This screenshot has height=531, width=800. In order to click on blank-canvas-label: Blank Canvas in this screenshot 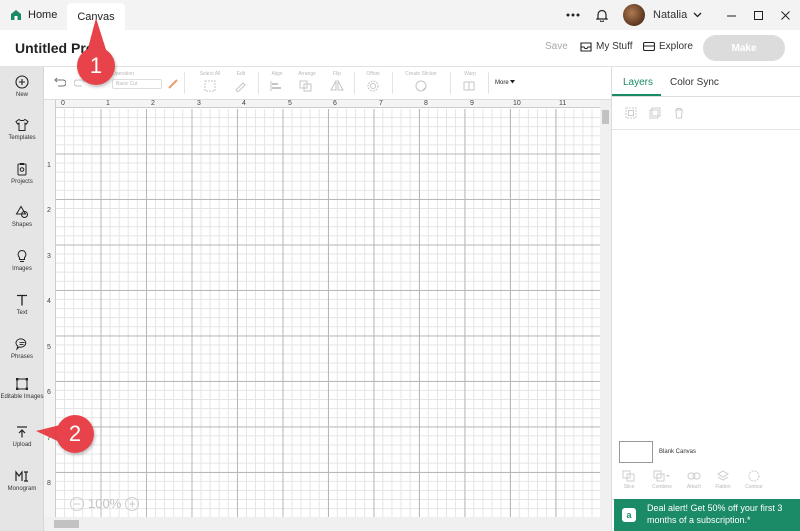, I will do `click(678, 452)`.